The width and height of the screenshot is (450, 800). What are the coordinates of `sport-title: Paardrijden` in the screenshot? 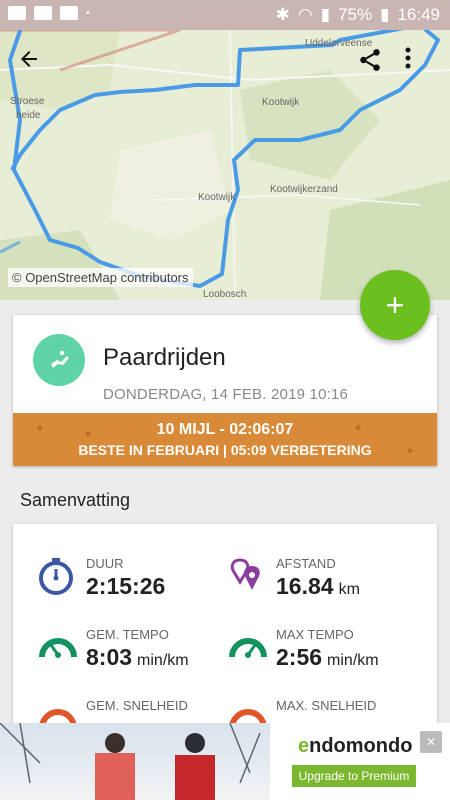 It's located at (164, 357).